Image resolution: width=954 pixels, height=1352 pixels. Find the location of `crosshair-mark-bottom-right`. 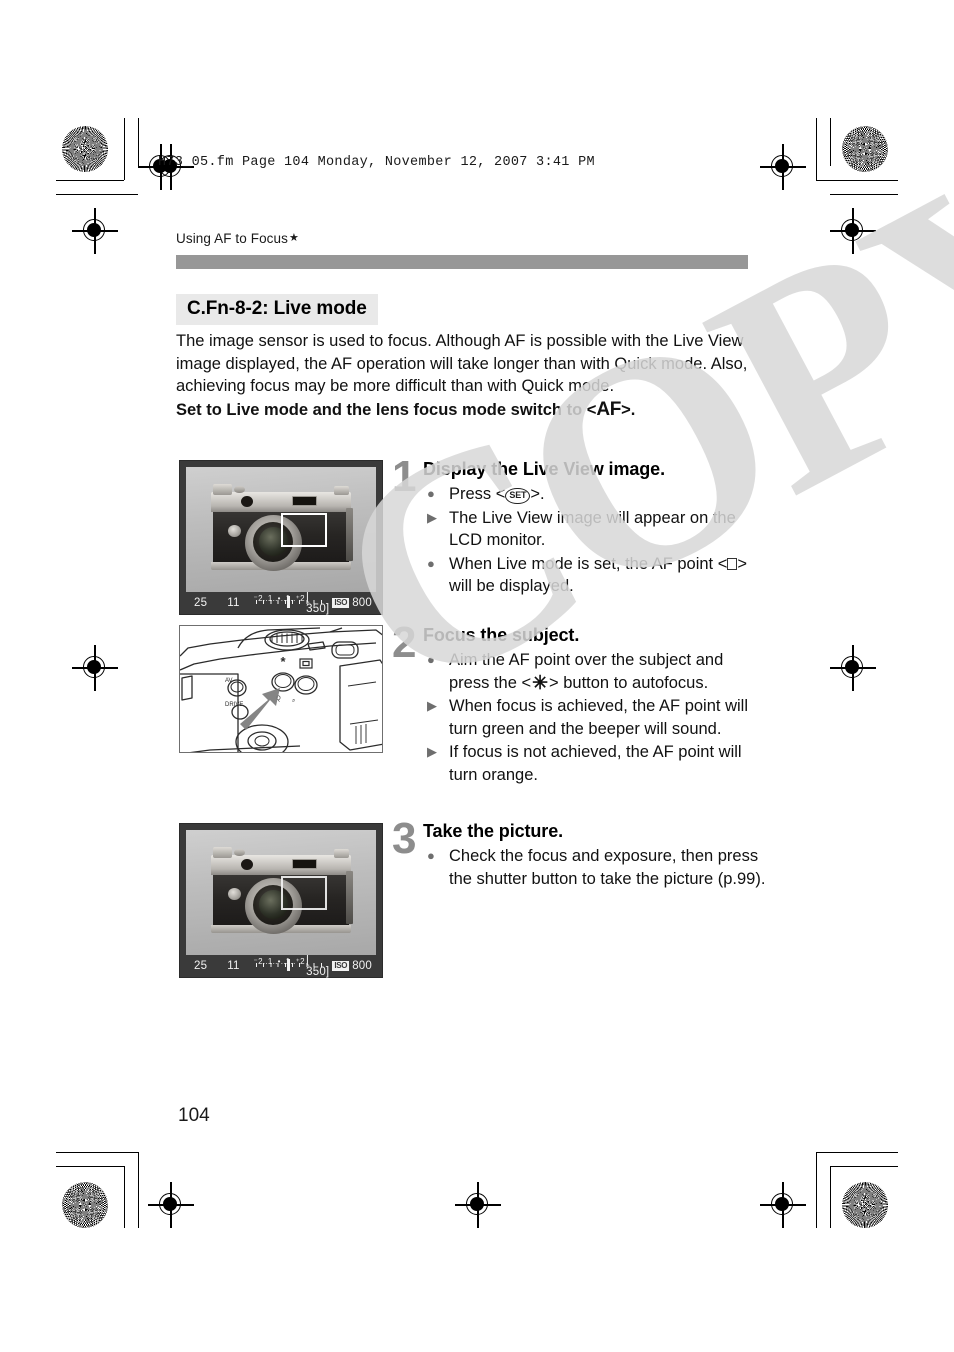

crosshair-mark-bottom-right is located at coordinates (783, 1205).